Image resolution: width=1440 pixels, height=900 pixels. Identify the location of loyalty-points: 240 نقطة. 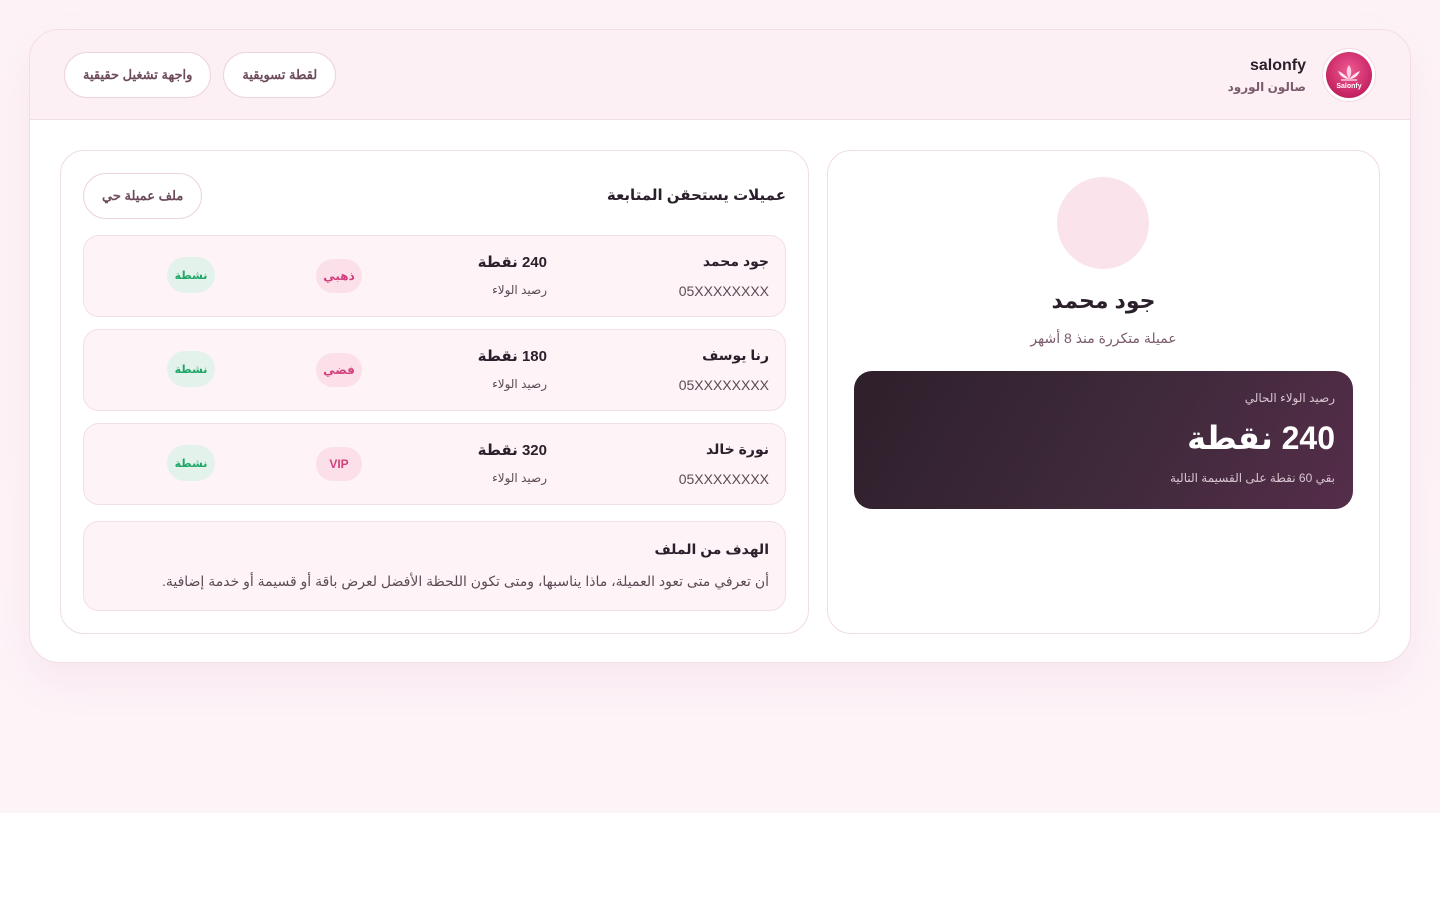
(1261, 438).